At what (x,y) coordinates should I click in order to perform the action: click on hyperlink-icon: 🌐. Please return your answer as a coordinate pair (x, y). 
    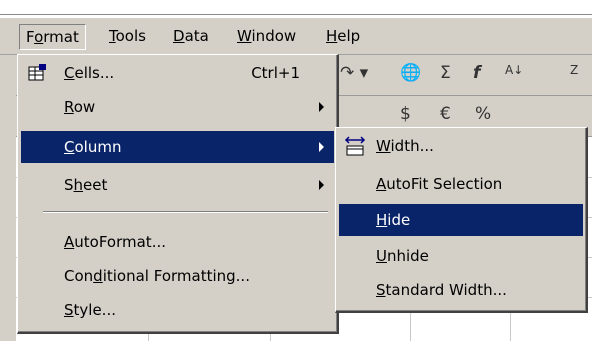
    Looking at the image, I should click on (410, 73).